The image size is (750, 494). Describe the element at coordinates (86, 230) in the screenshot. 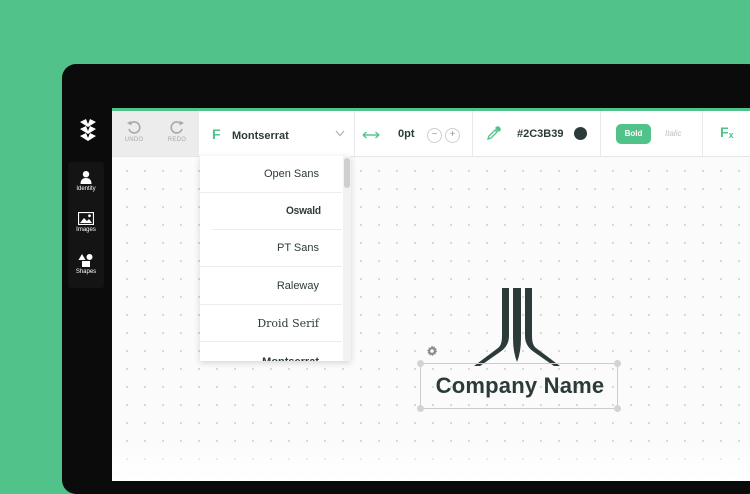

I see `sidebar-item-label: Images` at that location.